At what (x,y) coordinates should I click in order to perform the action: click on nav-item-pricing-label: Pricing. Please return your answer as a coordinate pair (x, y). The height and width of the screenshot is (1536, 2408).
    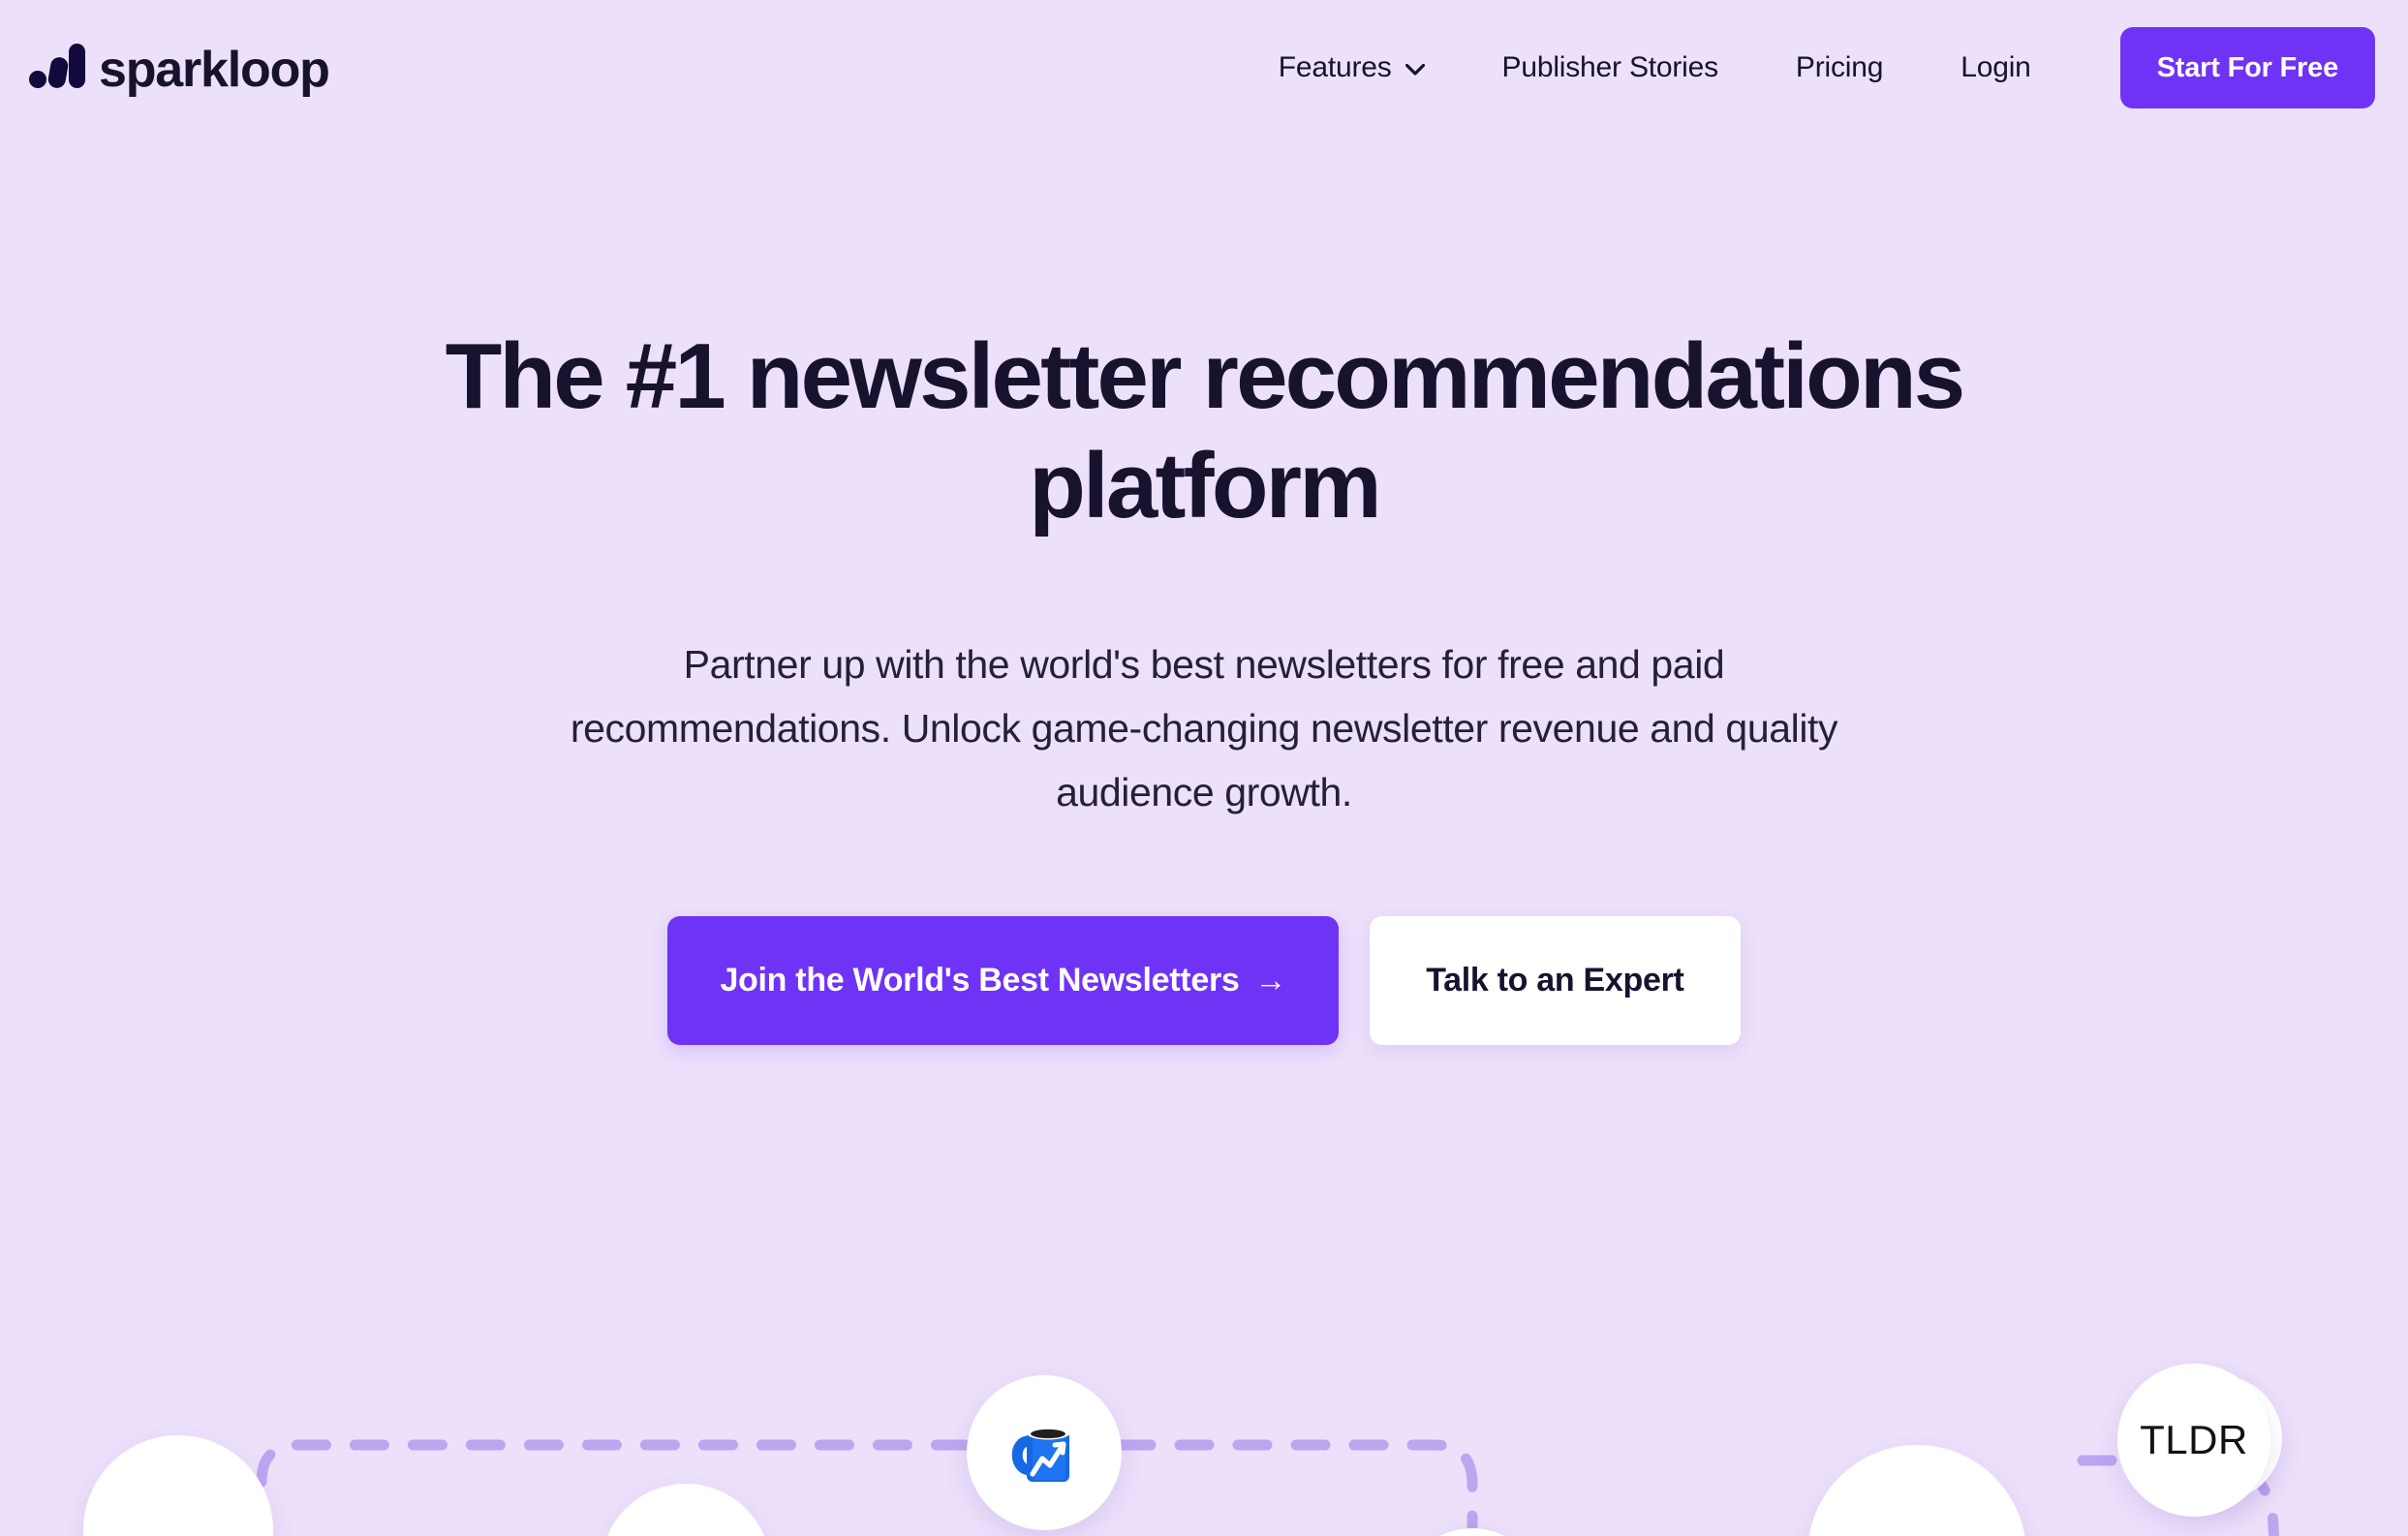
    Looking at the image, I should click on (1839, 67).